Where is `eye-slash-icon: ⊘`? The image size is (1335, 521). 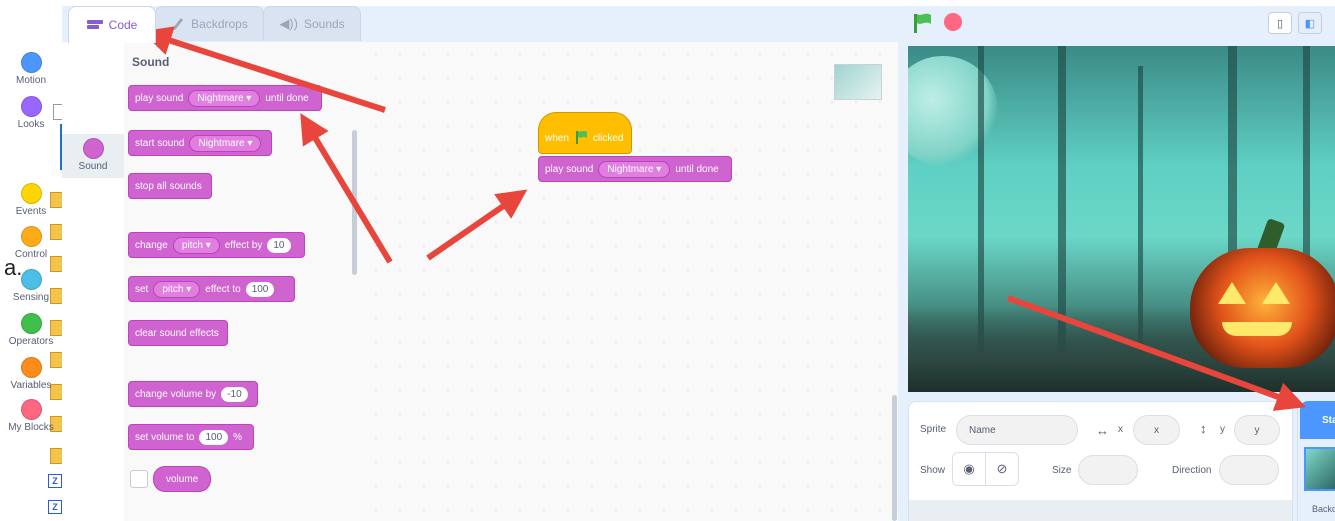 eye-slash-icon: ⊘ is located at coordinates (1002, 468).